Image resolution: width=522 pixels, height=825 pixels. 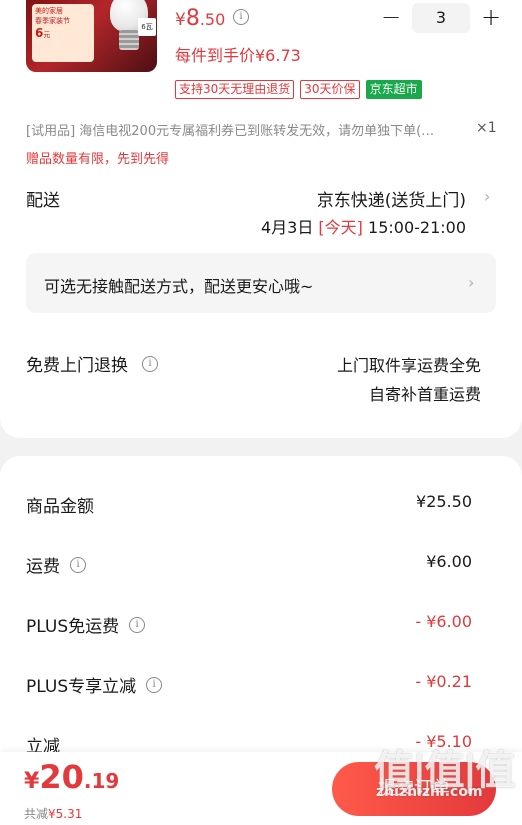 I want to click on bulb-base-illustration, so click(x=129, y=40).